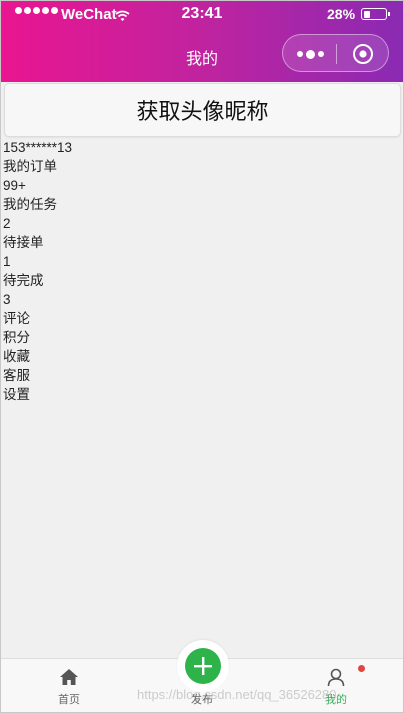 The image size is (404, 713). Describe the element at coordinates (69, 677) in the screenshot. I see `home-icon` at that location.